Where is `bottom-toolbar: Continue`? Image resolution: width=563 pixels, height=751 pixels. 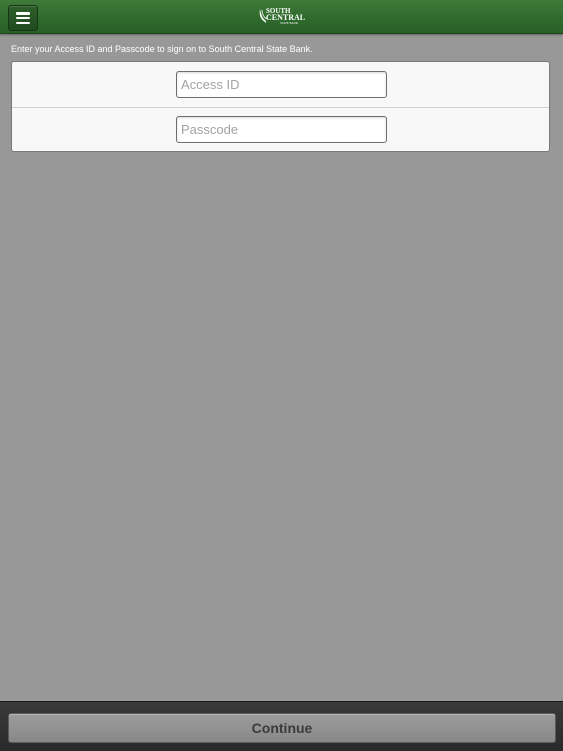
bottom-toolbar: Continue is located at coordinates (281, 726).